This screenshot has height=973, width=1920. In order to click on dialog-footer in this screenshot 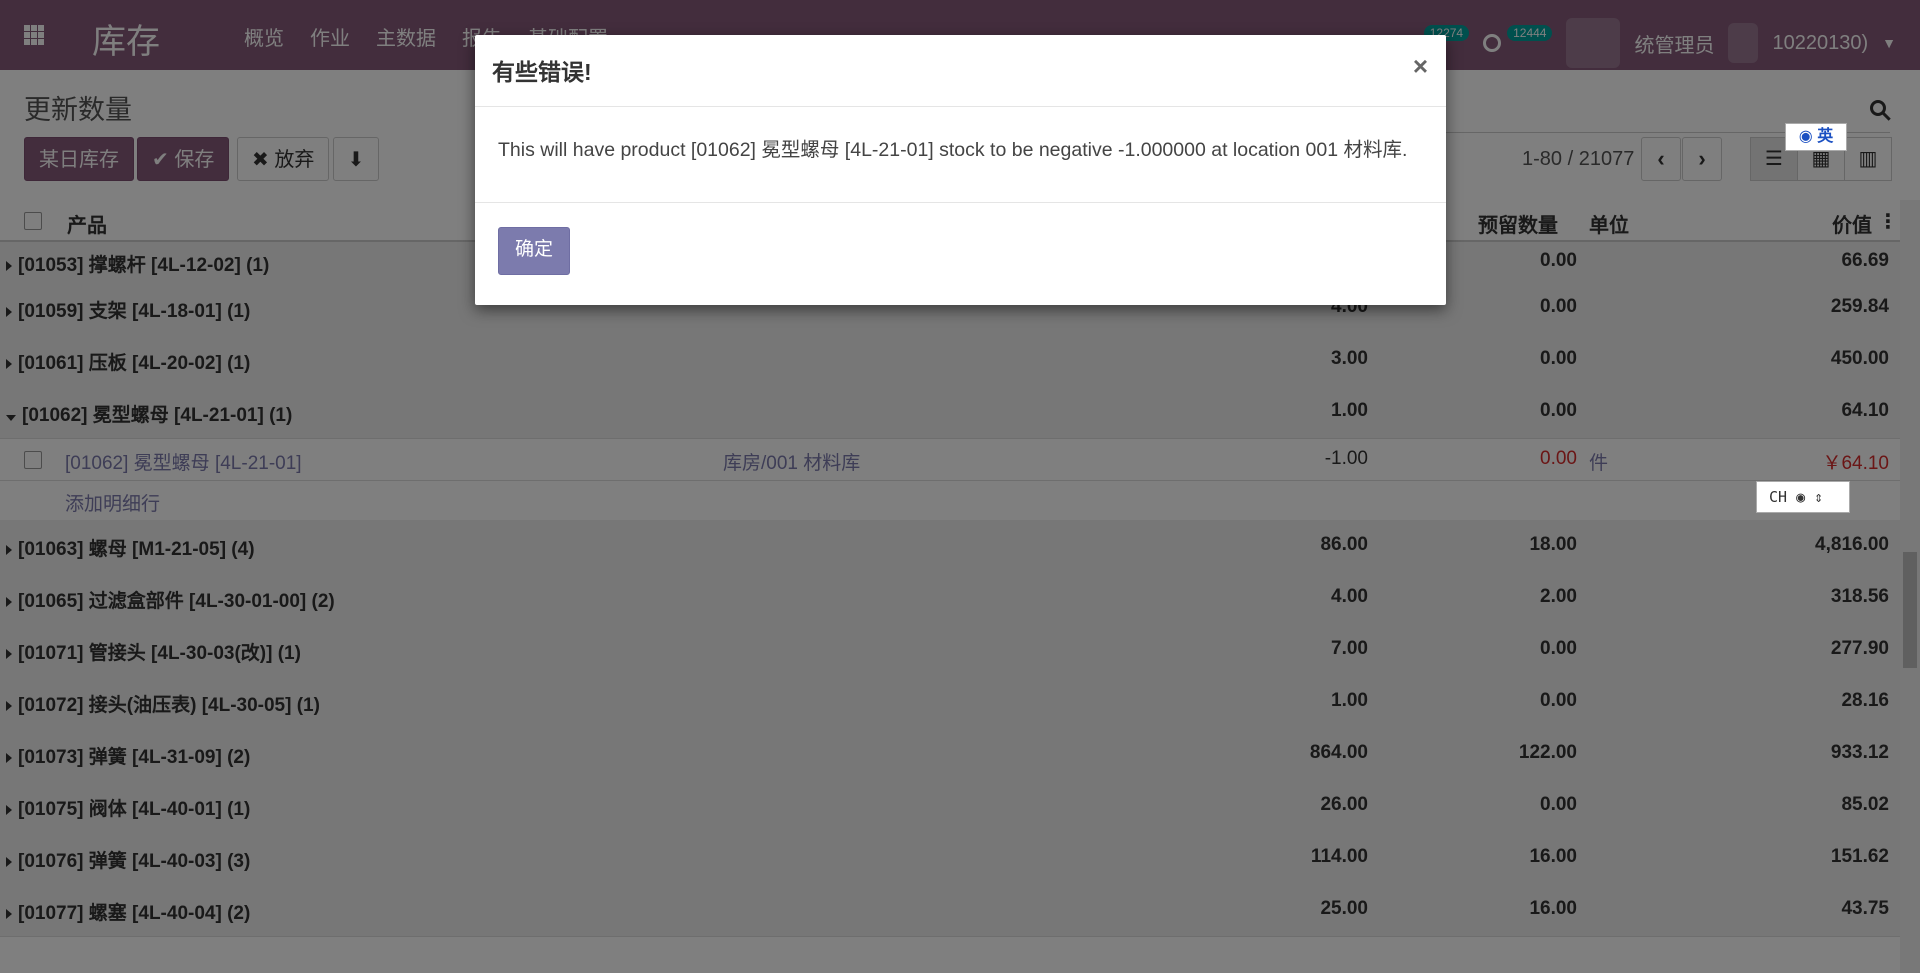, I will do `click(960, 254)`.